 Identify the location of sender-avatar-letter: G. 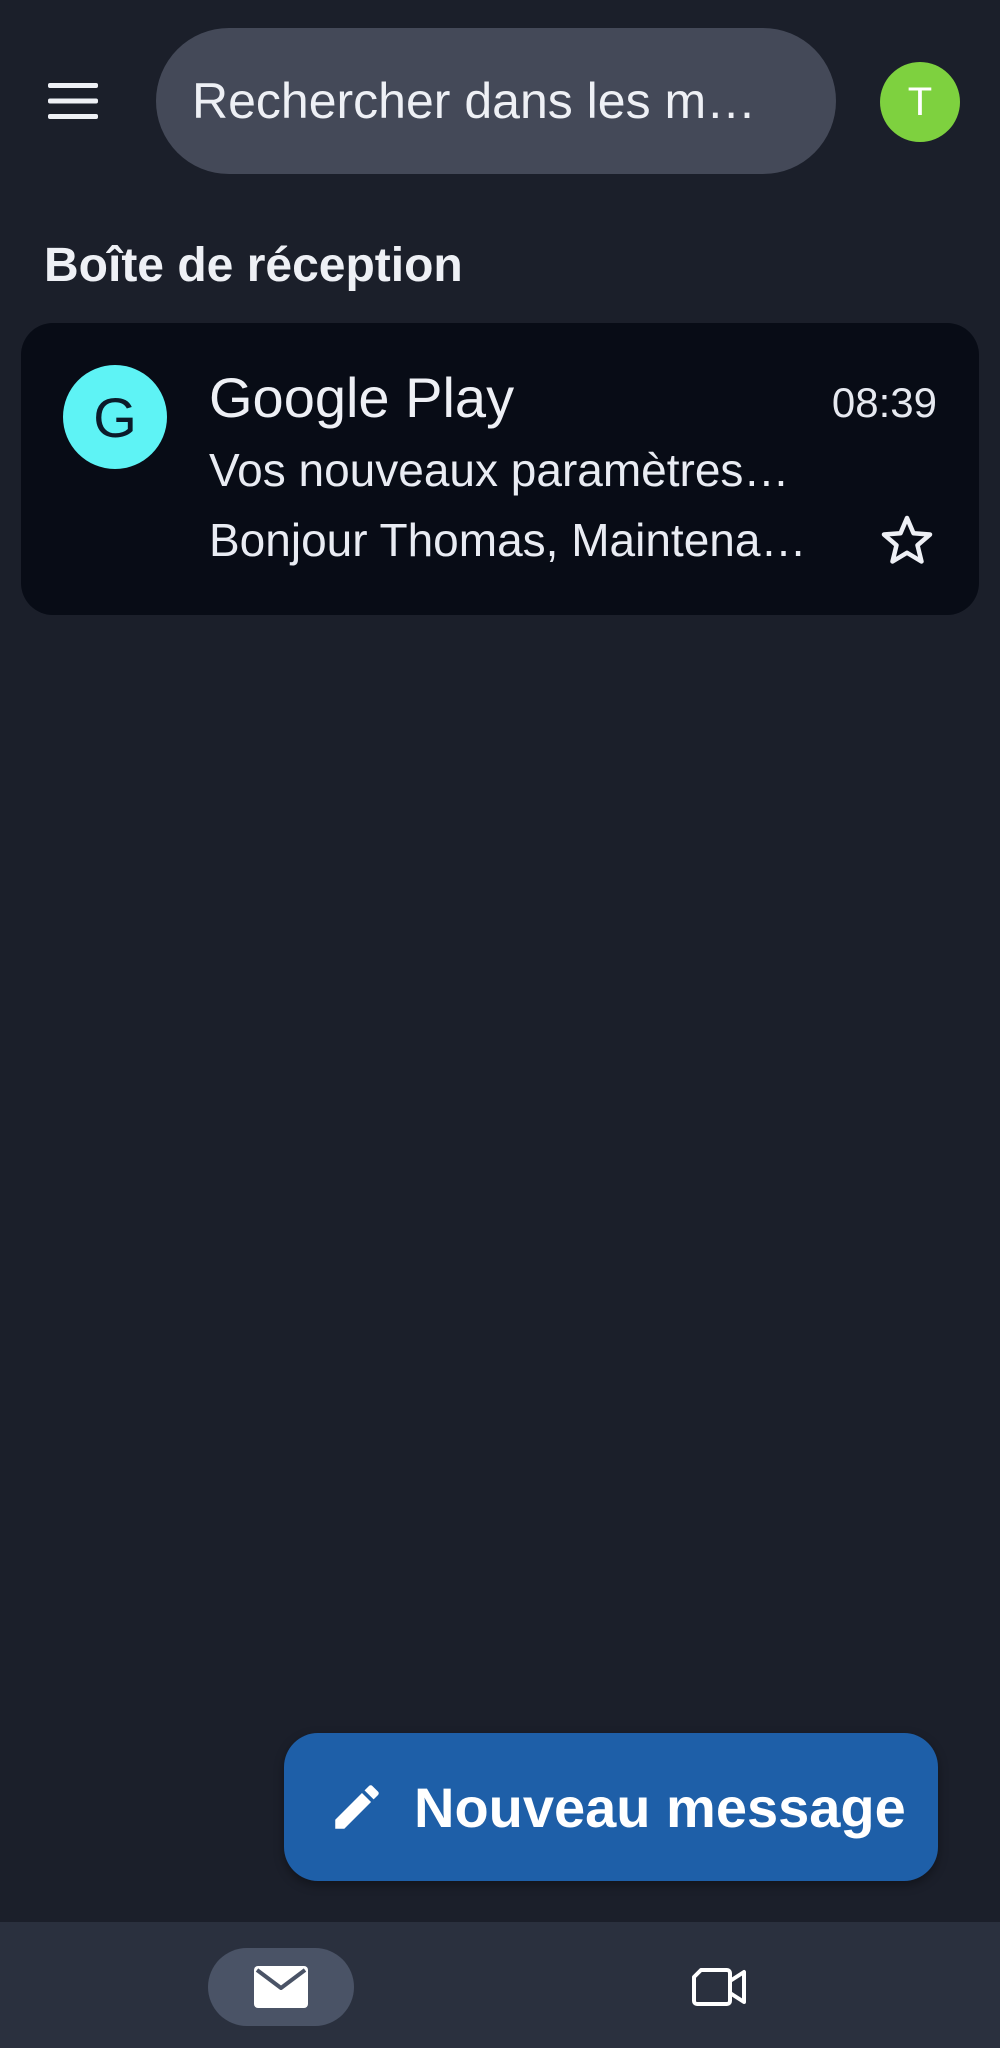
(115, 417).